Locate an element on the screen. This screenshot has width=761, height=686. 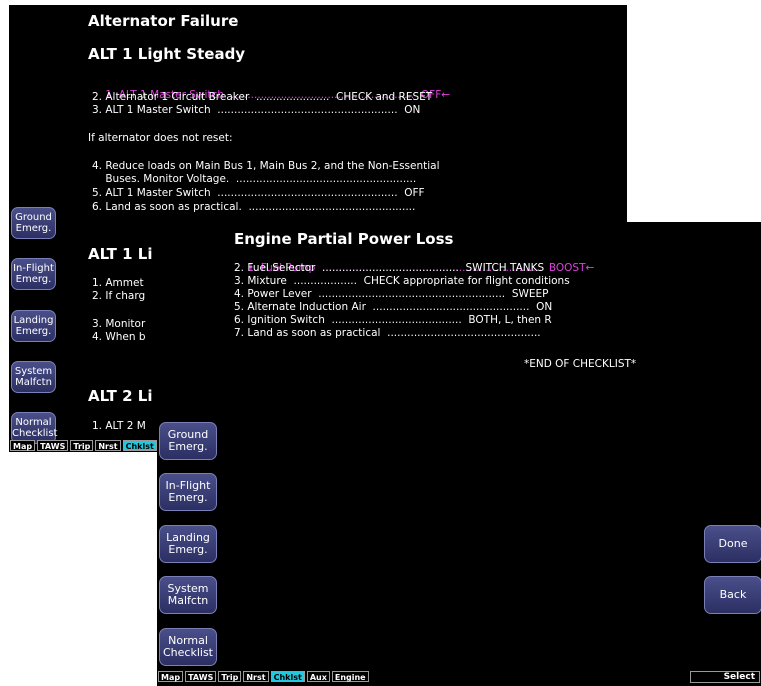
section-2-line: 4. When b is located at coordinates (119, 337).